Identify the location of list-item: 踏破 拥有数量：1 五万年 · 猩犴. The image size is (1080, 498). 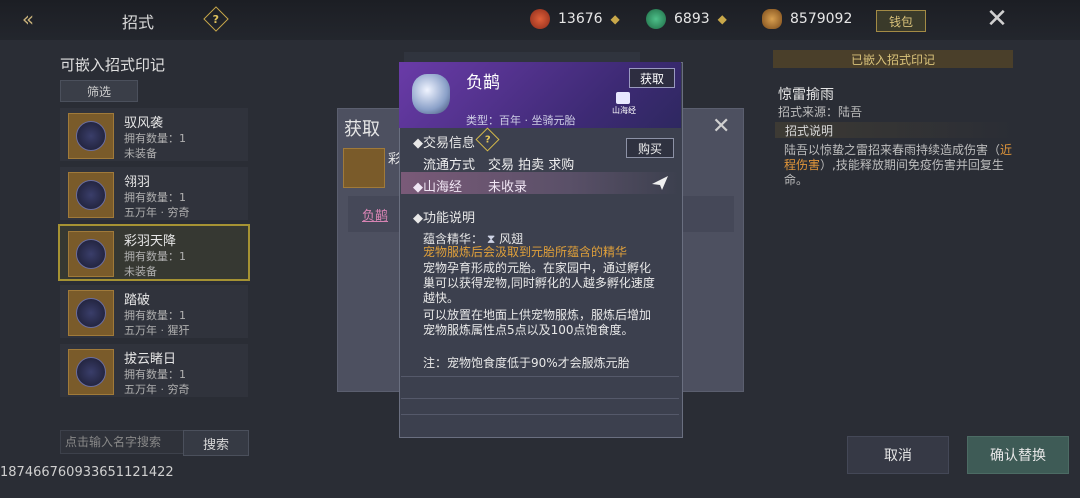
(154, 311).